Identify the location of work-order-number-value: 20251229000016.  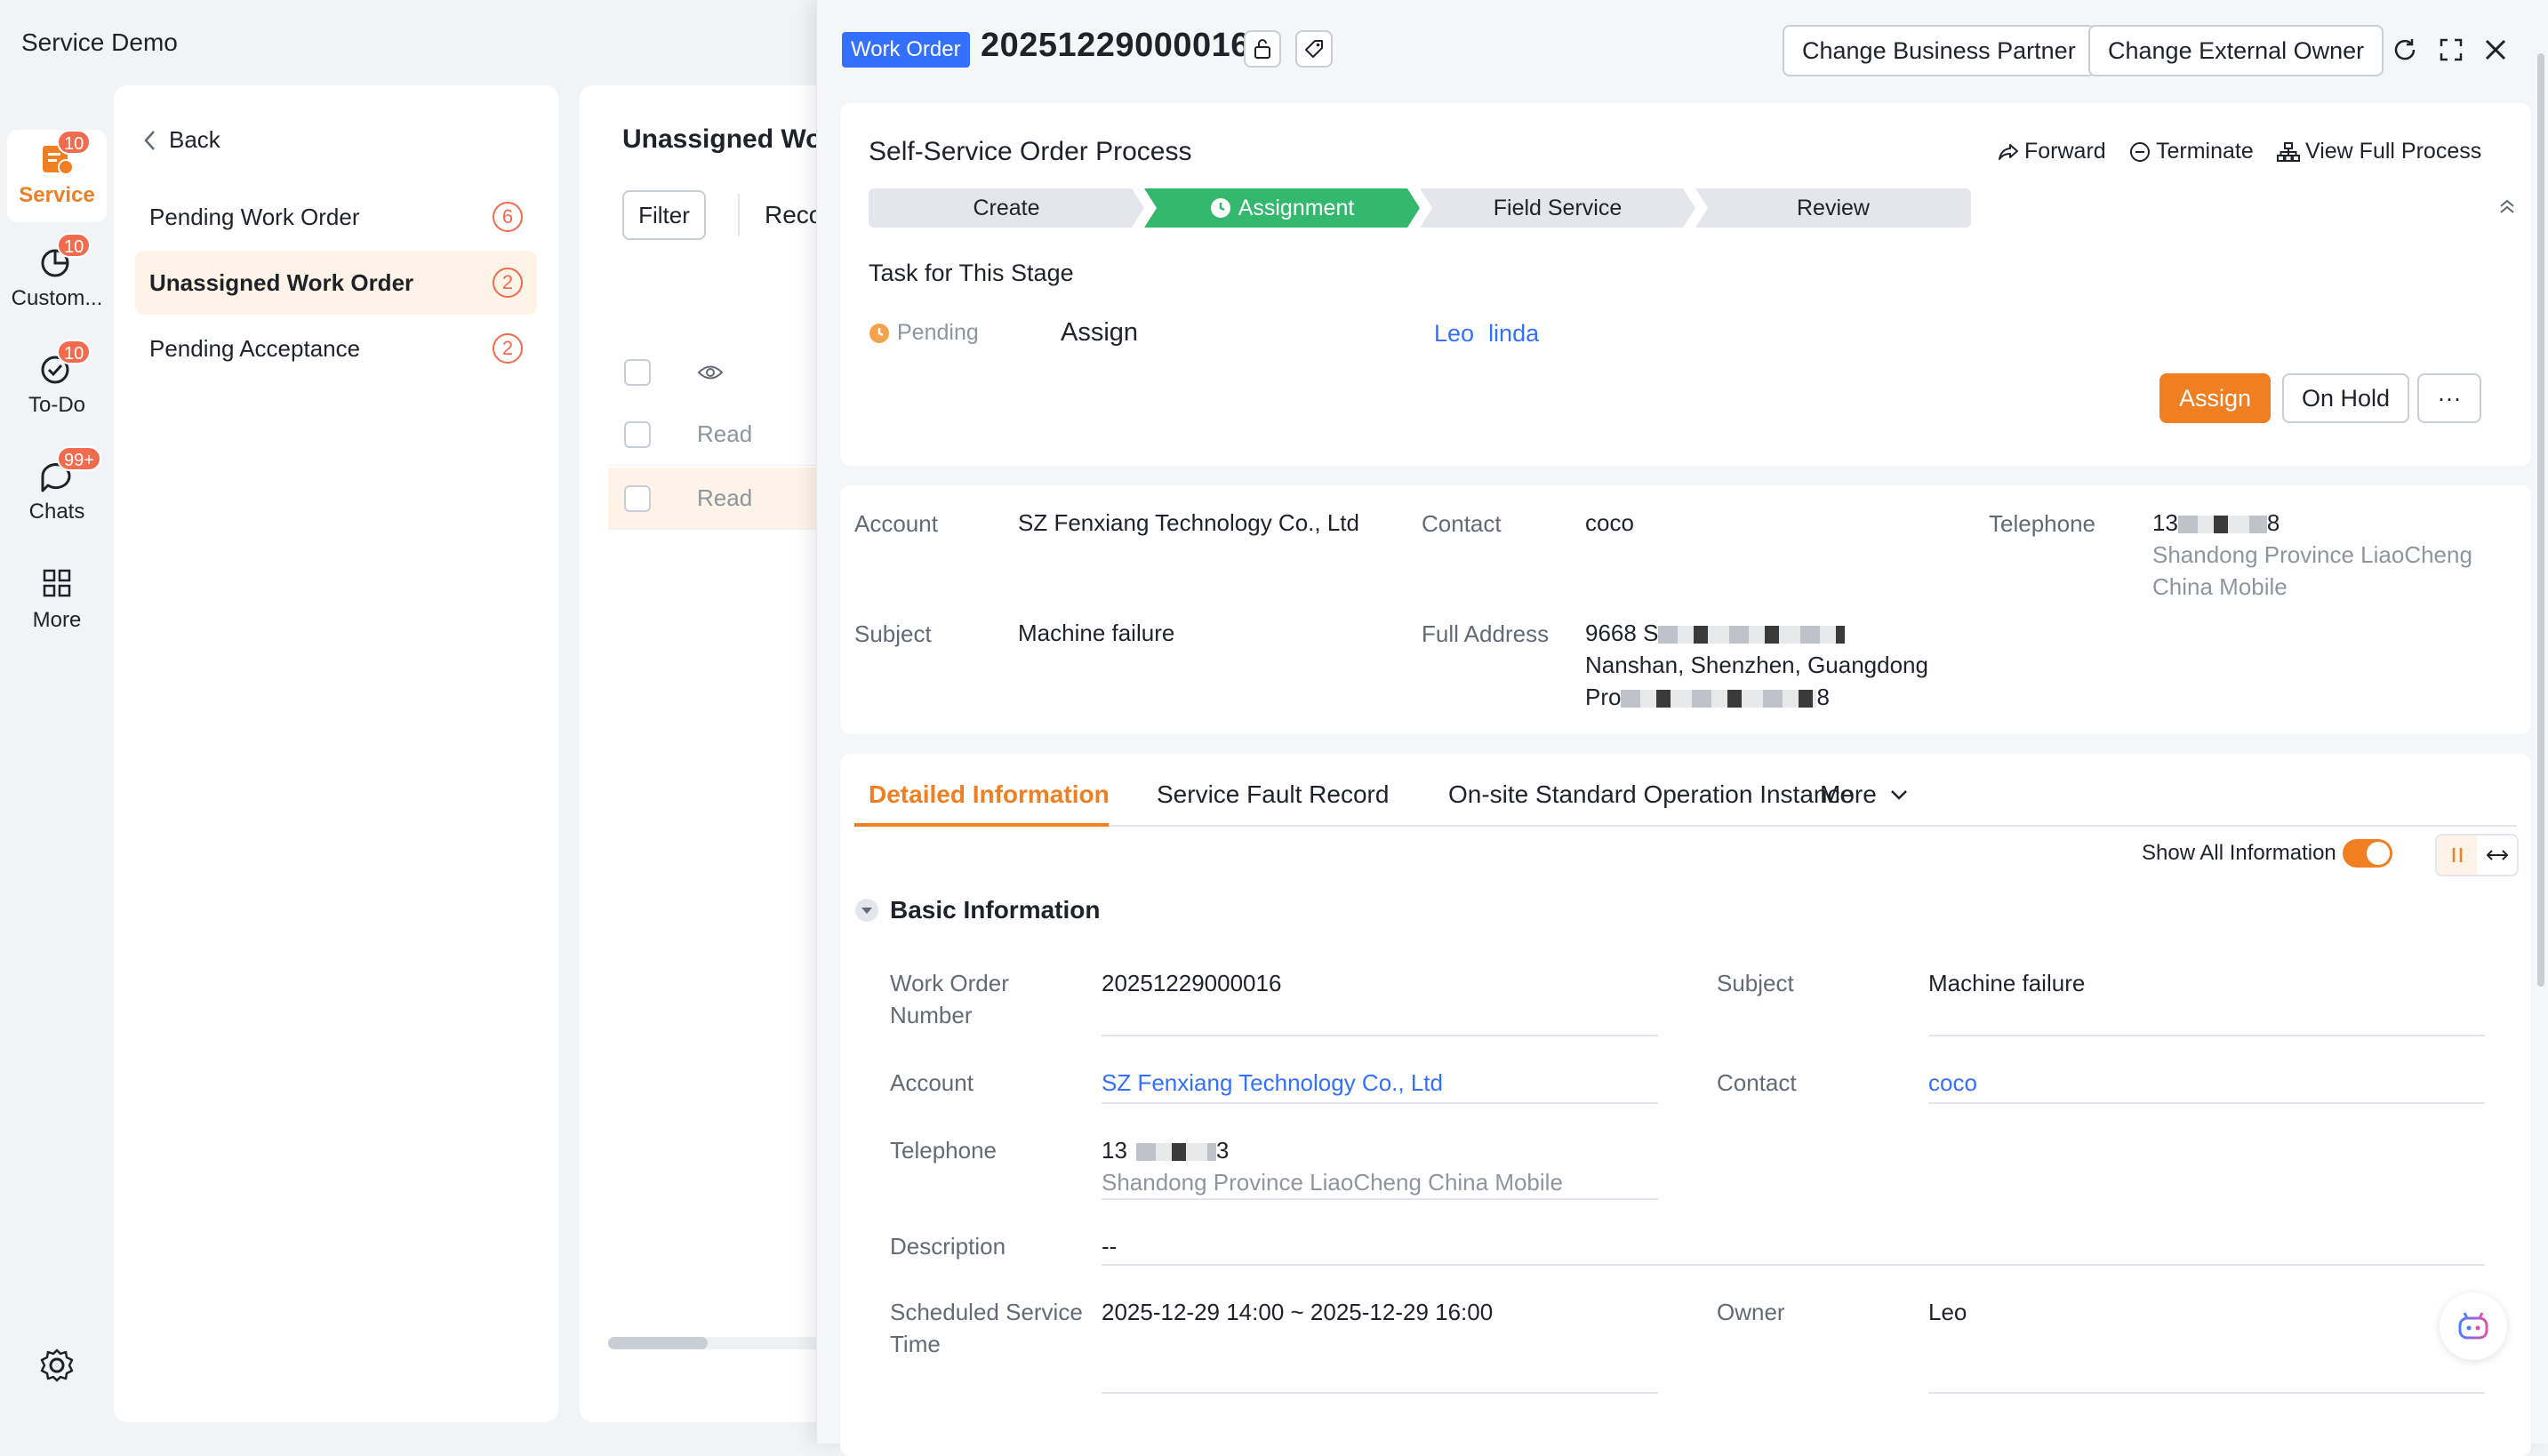
(1192, 983).